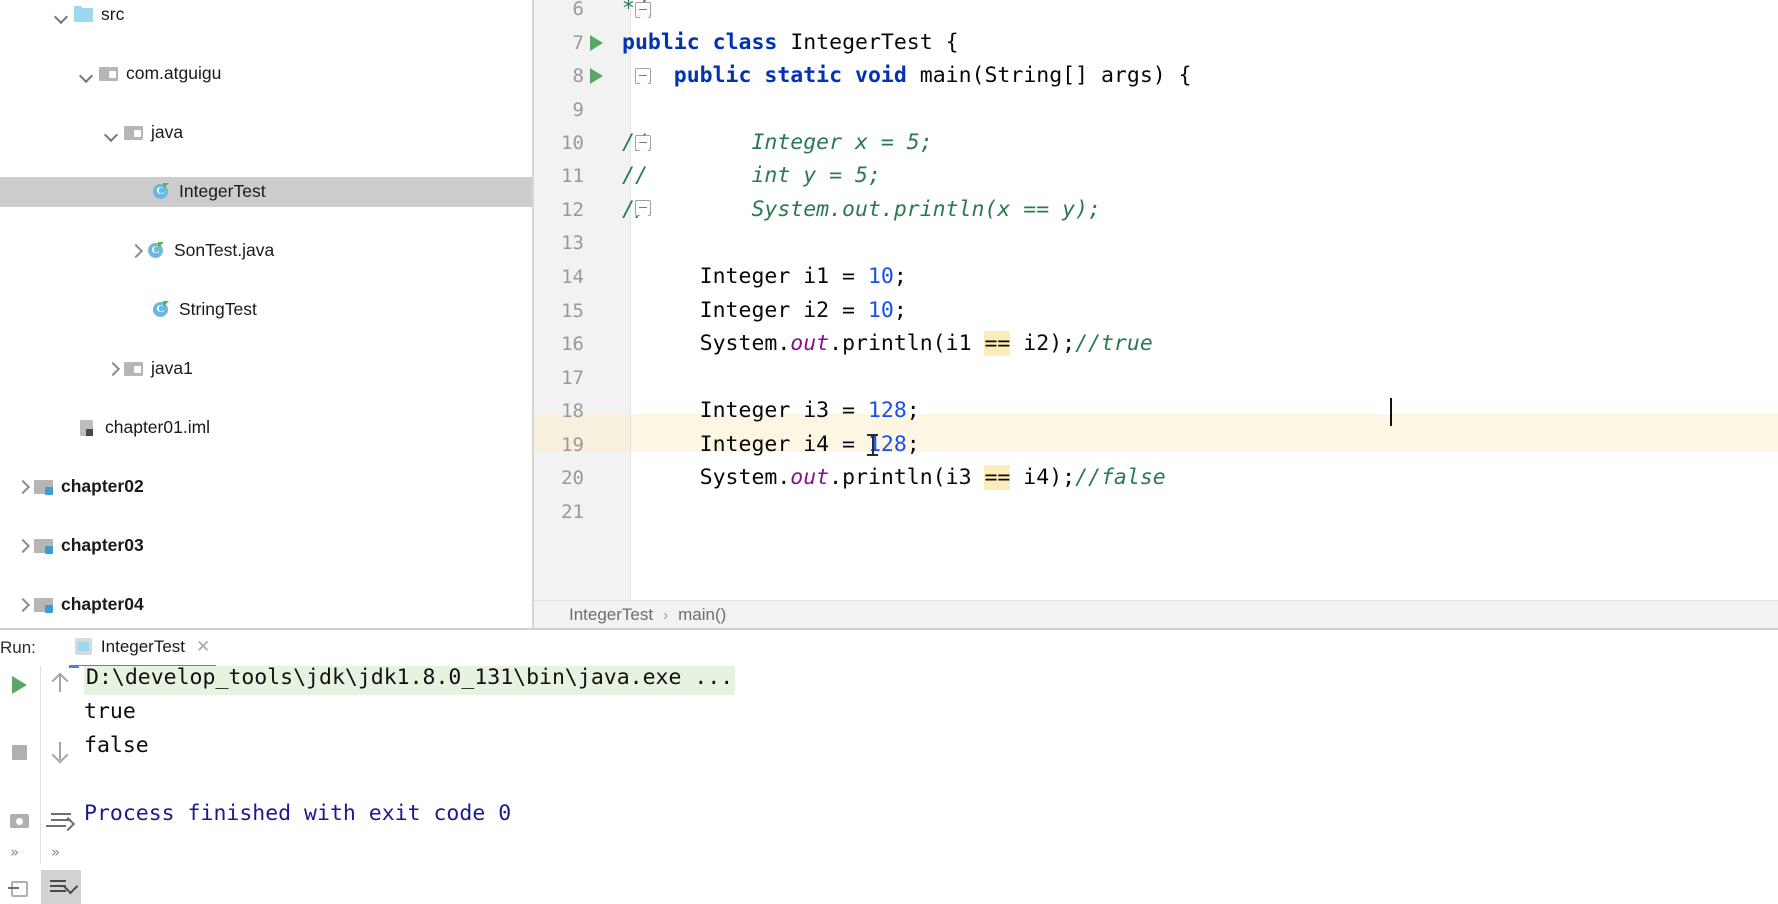 This screenshot has width=1778, height=904. I want to click on tree-item-src: src, so click(267, 15).